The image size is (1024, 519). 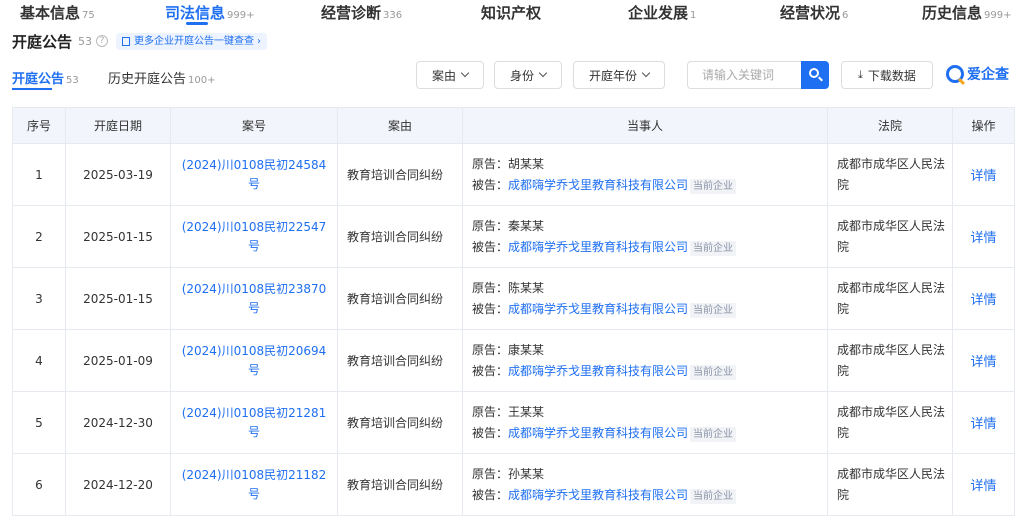 I want to click on active-subtab-underline, so click(x=32, y=89).